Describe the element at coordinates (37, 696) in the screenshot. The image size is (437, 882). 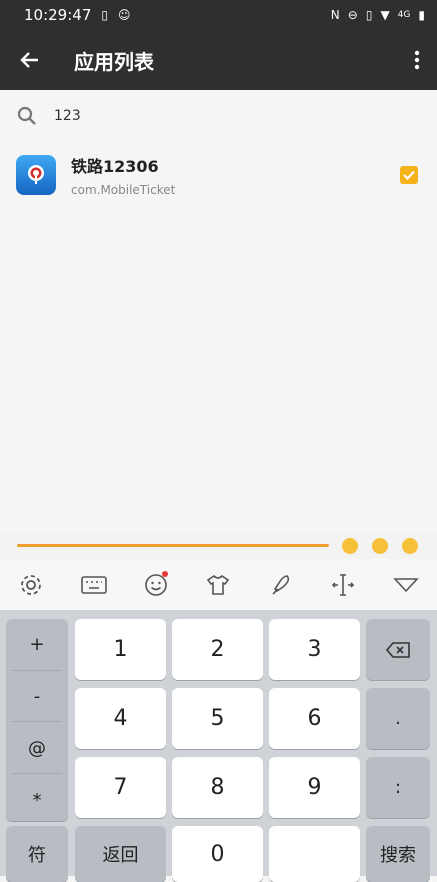
I see `key-minus: -` at that location.